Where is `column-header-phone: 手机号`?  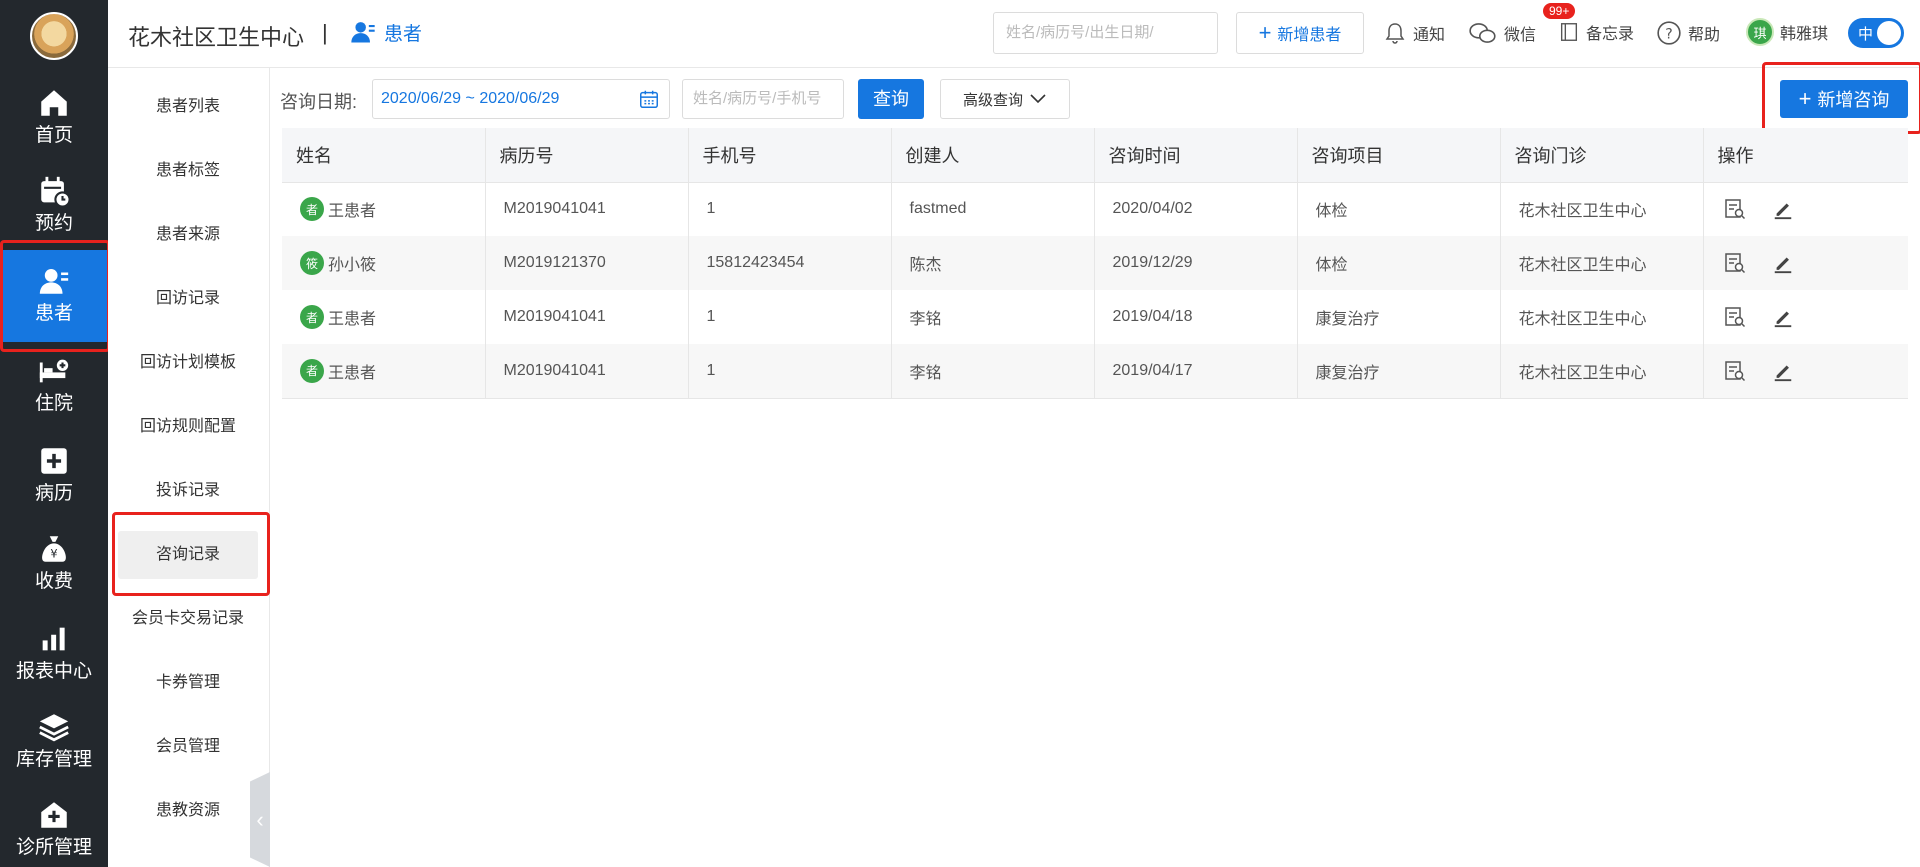 column-header-phone: 手机号 is located at coordinates (790, 155).